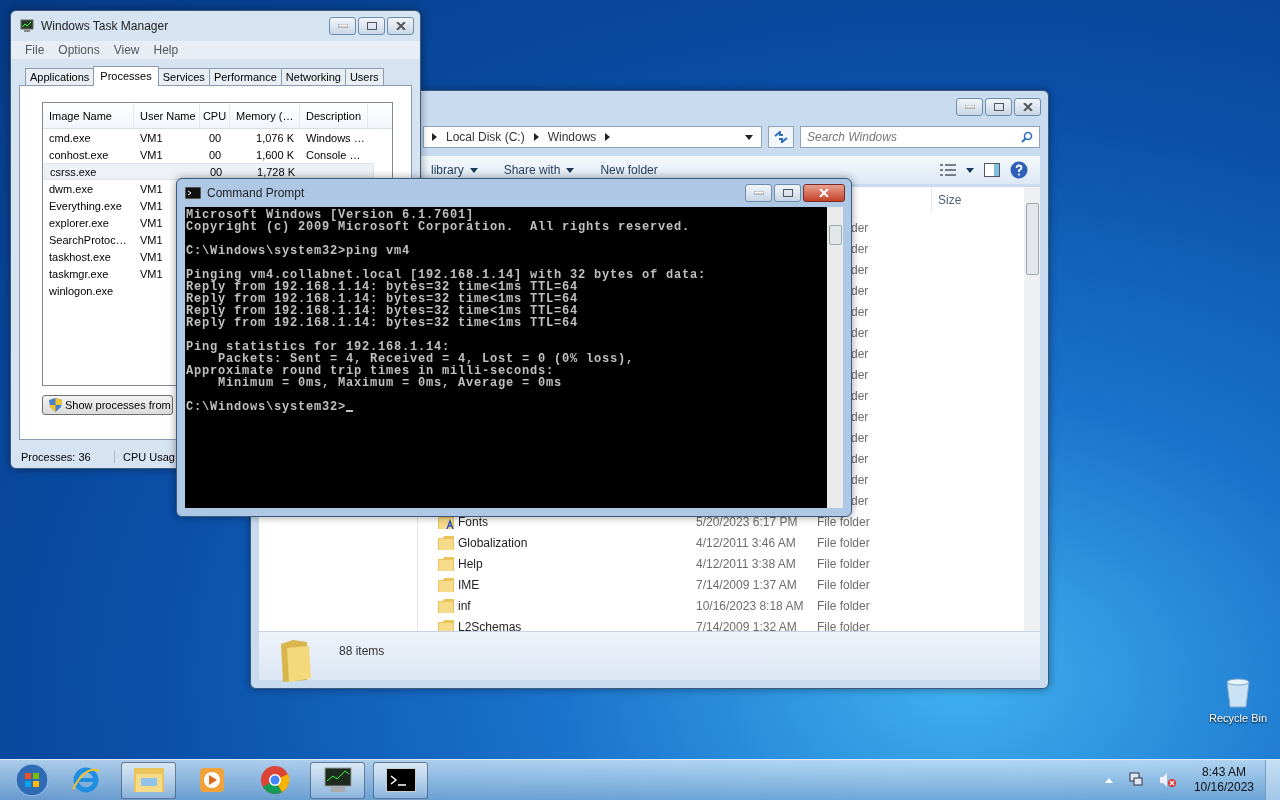  I want to click on desktop-icon-label: Recycle Bin, so click(1238, 718).